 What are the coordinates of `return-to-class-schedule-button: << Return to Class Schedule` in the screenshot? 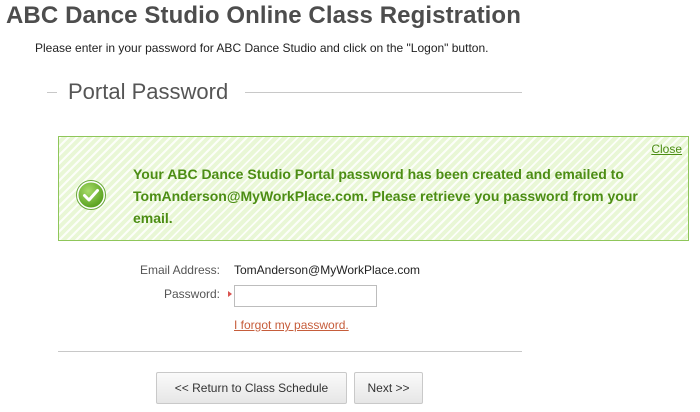 It's located at (251, 388).